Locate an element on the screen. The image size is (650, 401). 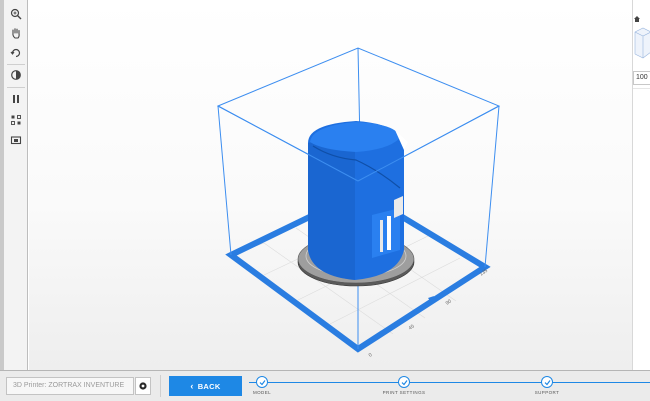
right-panel: 100 is located at coordinates (641, 185).